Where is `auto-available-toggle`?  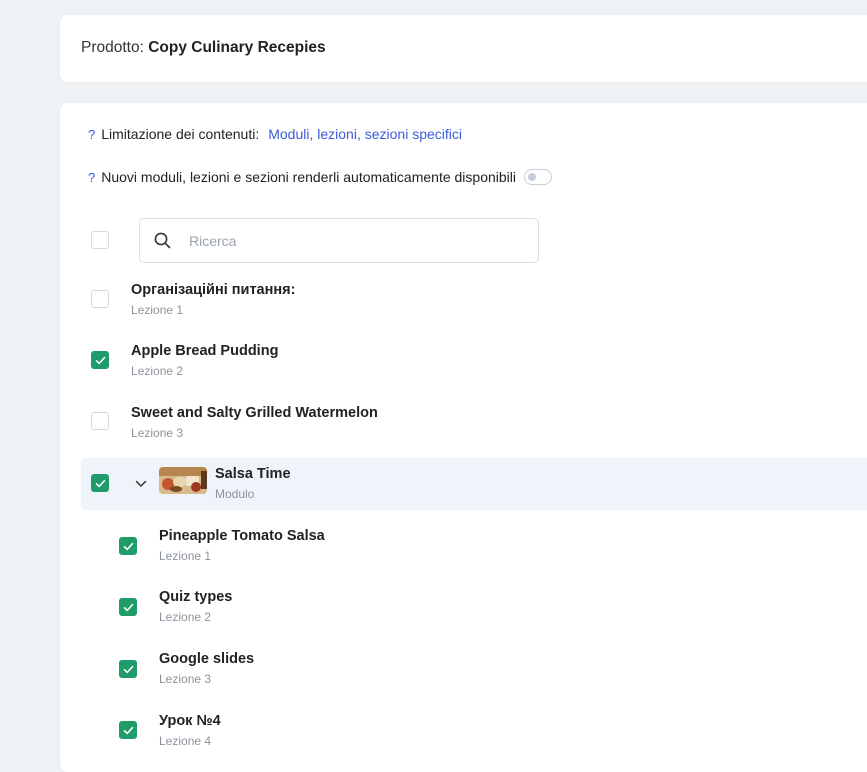 auto-available-toggle is located at coordinates (538, 177).